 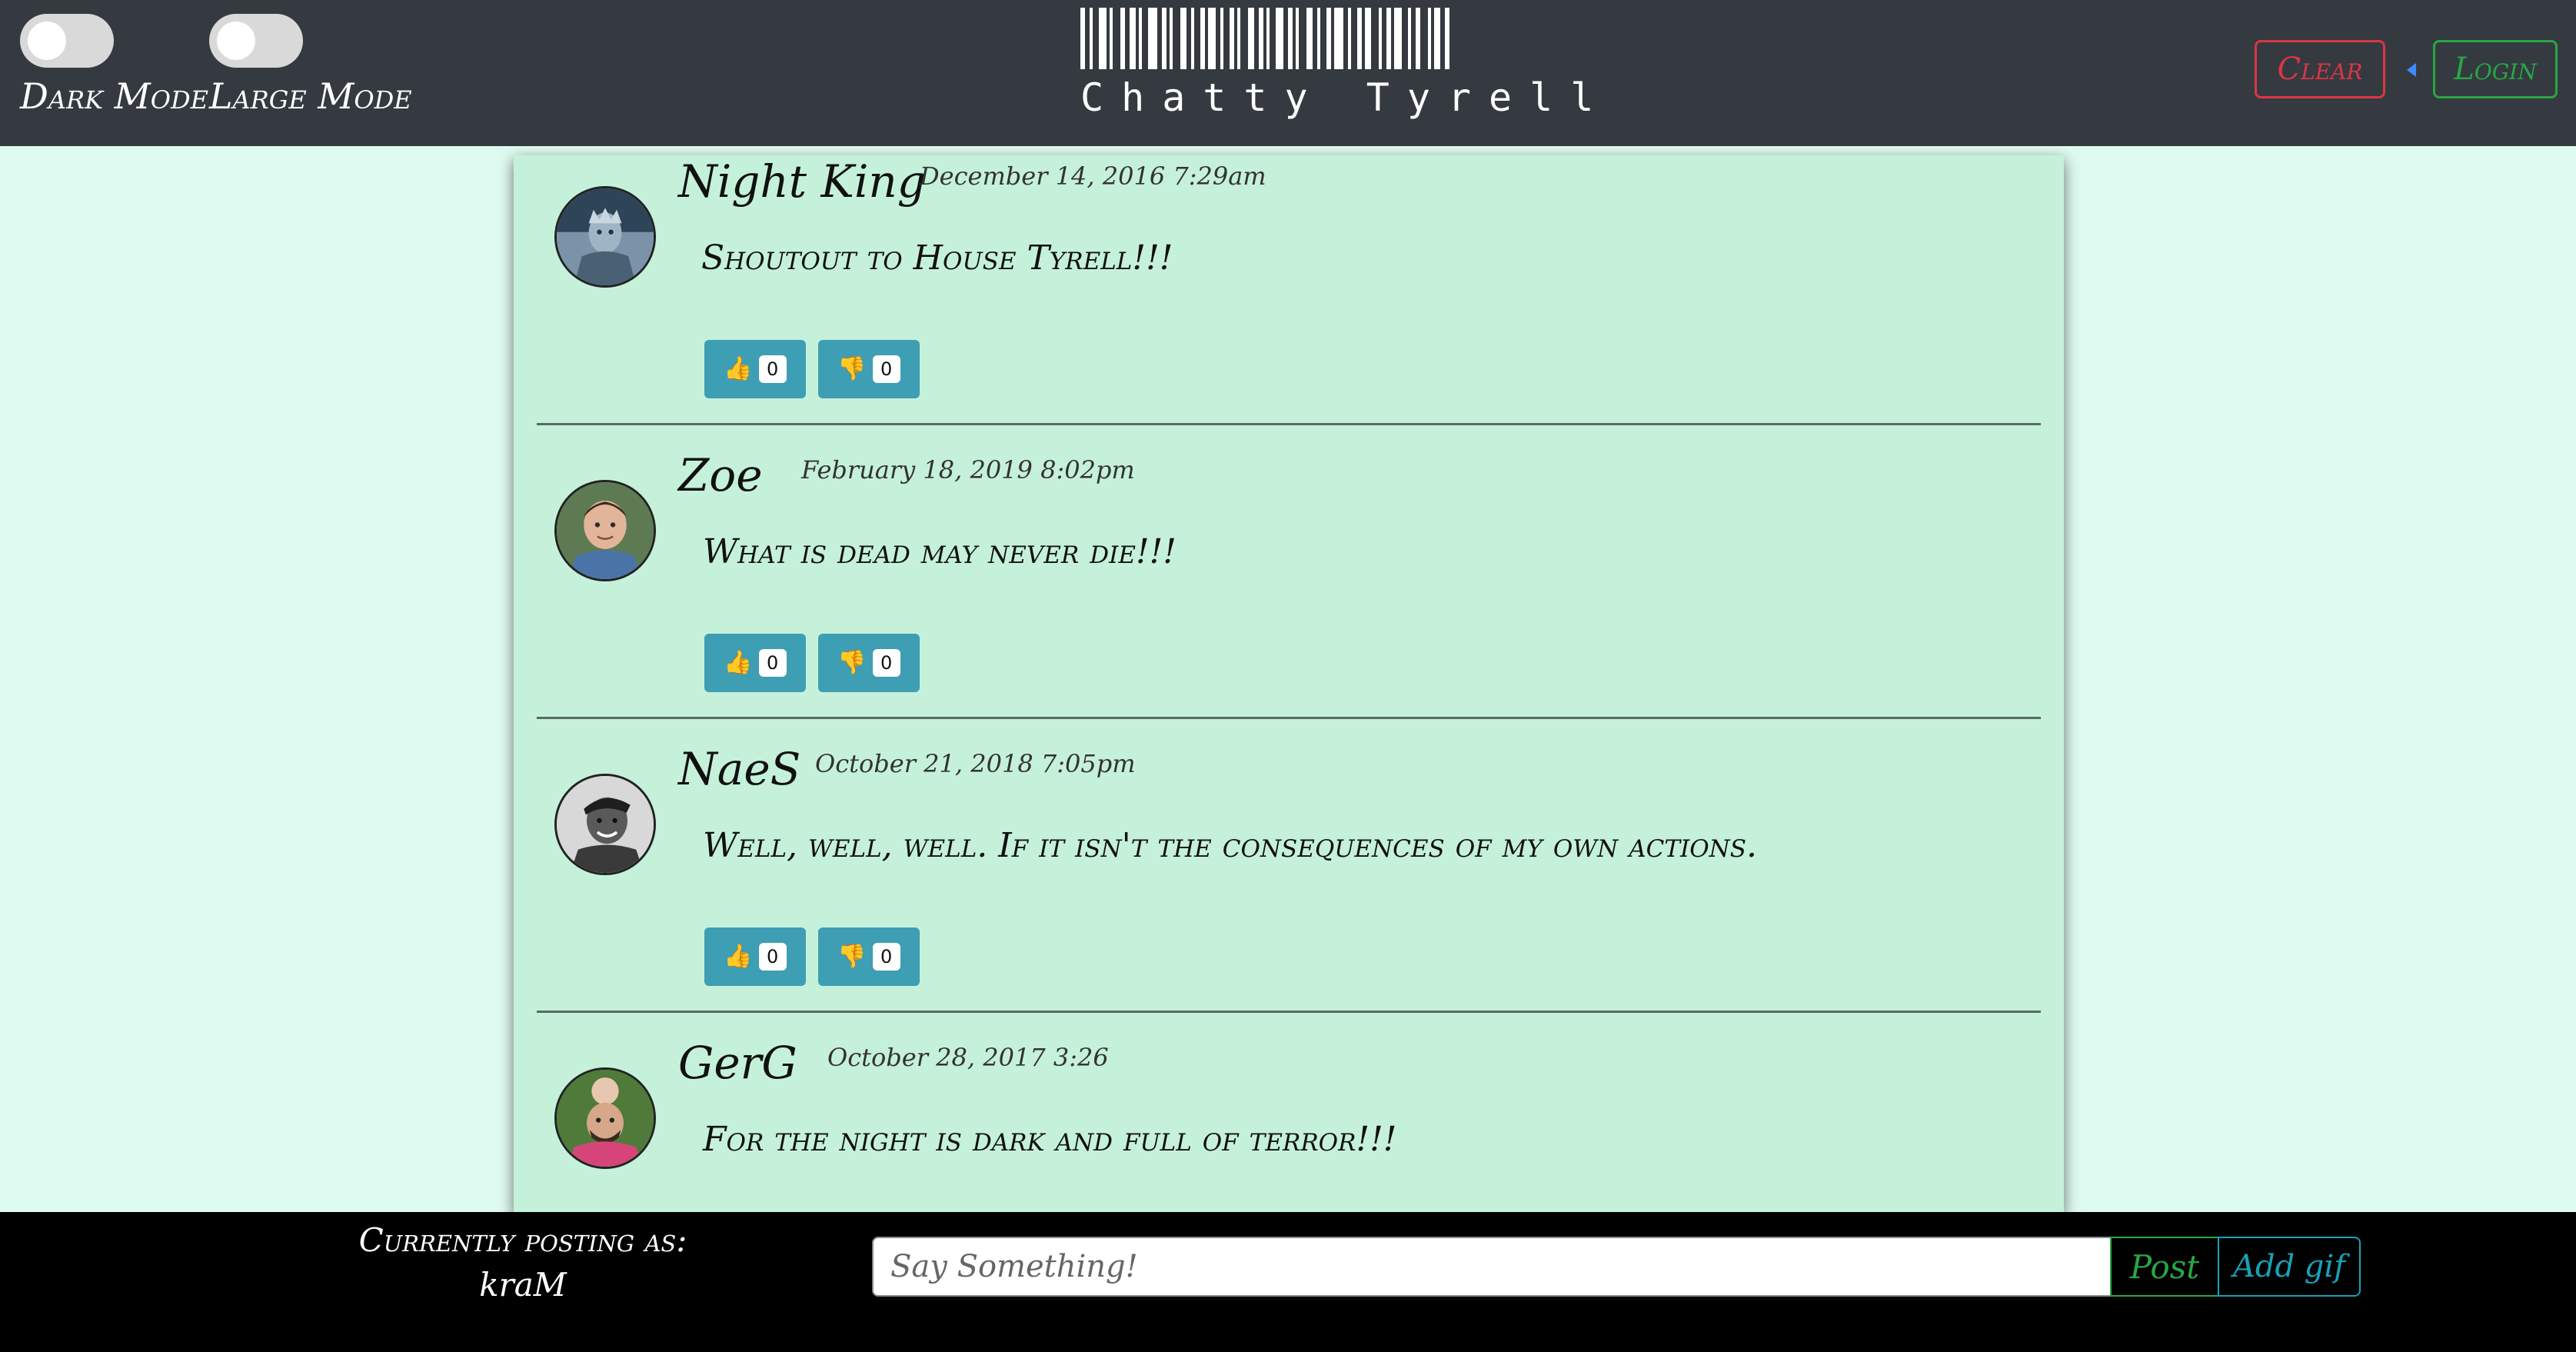 What do you see at coordinates (2289, 1267) in the screenshot?
I see `add-gif-button: Add gif` at bounding box center [2289, 1267].